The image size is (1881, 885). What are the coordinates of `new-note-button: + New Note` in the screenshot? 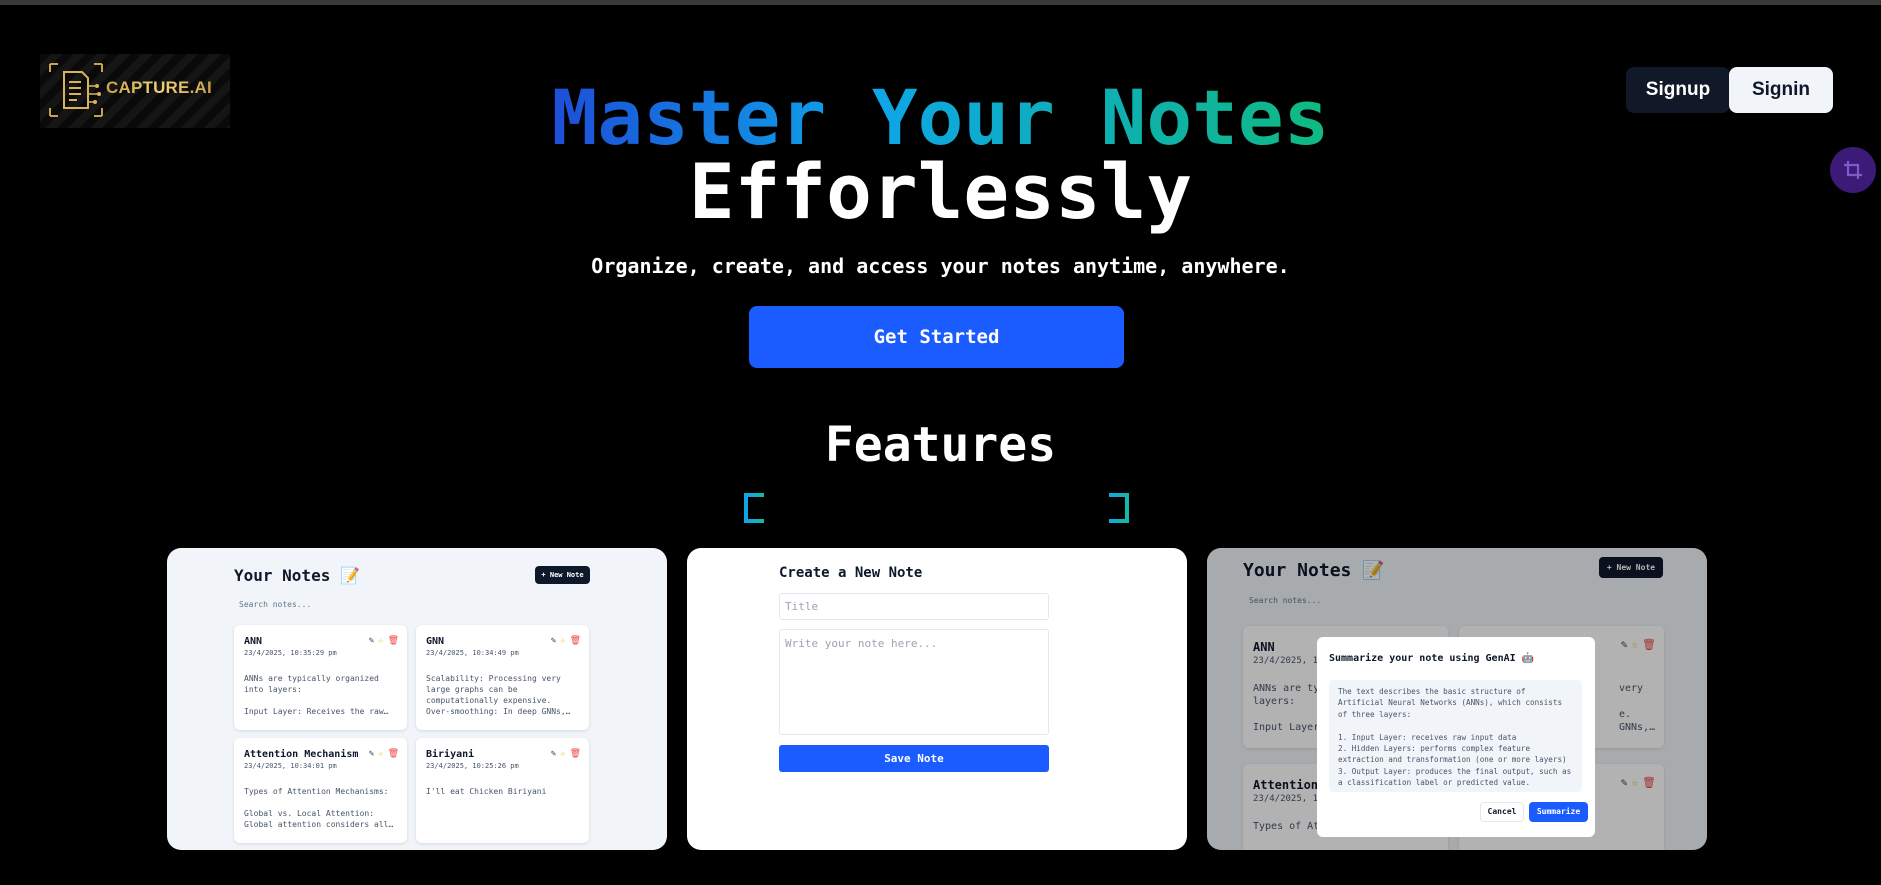 It's located at (562, 575).